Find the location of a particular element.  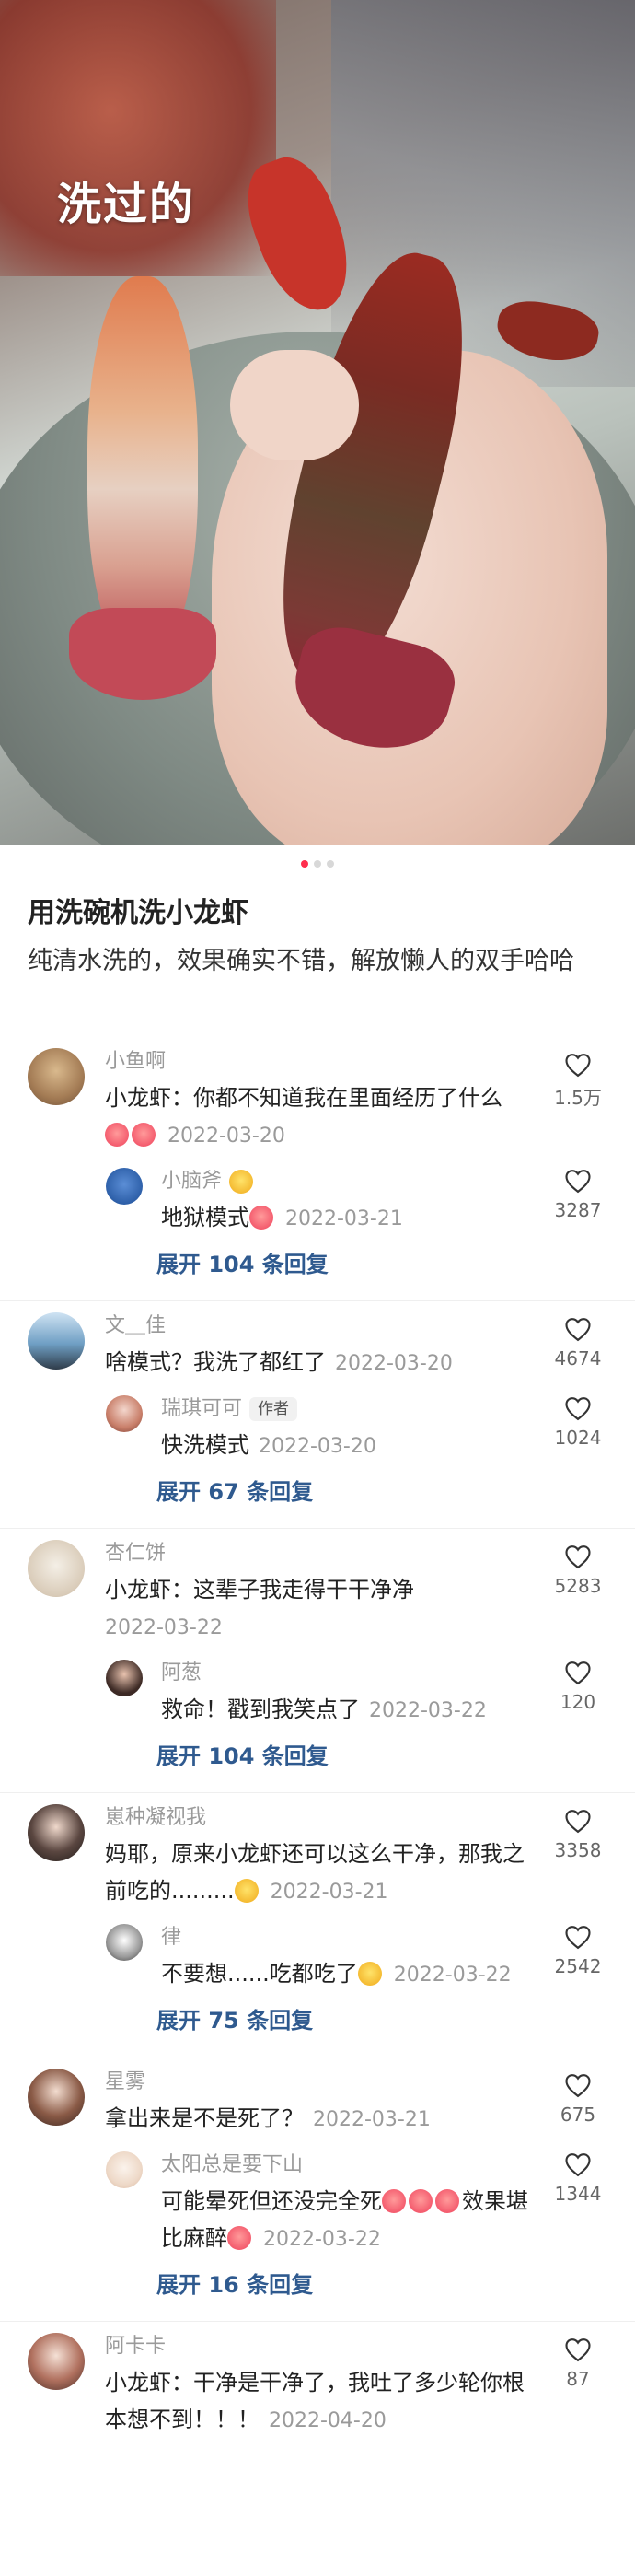

comment-username: 小鱼啊 is located at coordinates (135, 1062).